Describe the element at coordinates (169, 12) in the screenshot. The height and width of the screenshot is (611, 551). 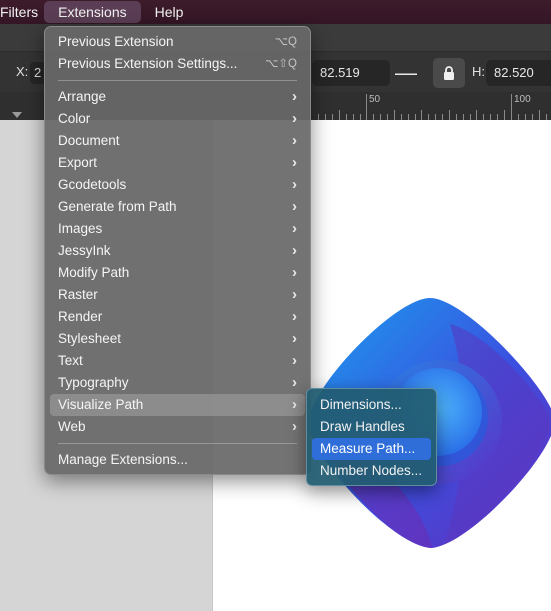
I see `menu-help: Help` at that location.